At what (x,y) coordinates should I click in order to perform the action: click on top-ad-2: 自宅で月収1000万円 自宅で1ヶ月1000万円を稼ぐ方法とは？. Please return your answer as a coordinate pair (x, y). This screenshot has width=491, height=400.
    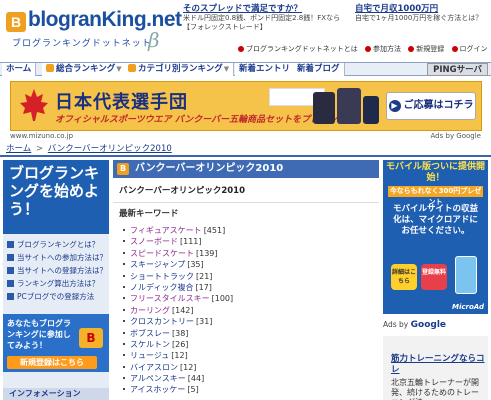
    Looking at the image, I should click on (421, 13).